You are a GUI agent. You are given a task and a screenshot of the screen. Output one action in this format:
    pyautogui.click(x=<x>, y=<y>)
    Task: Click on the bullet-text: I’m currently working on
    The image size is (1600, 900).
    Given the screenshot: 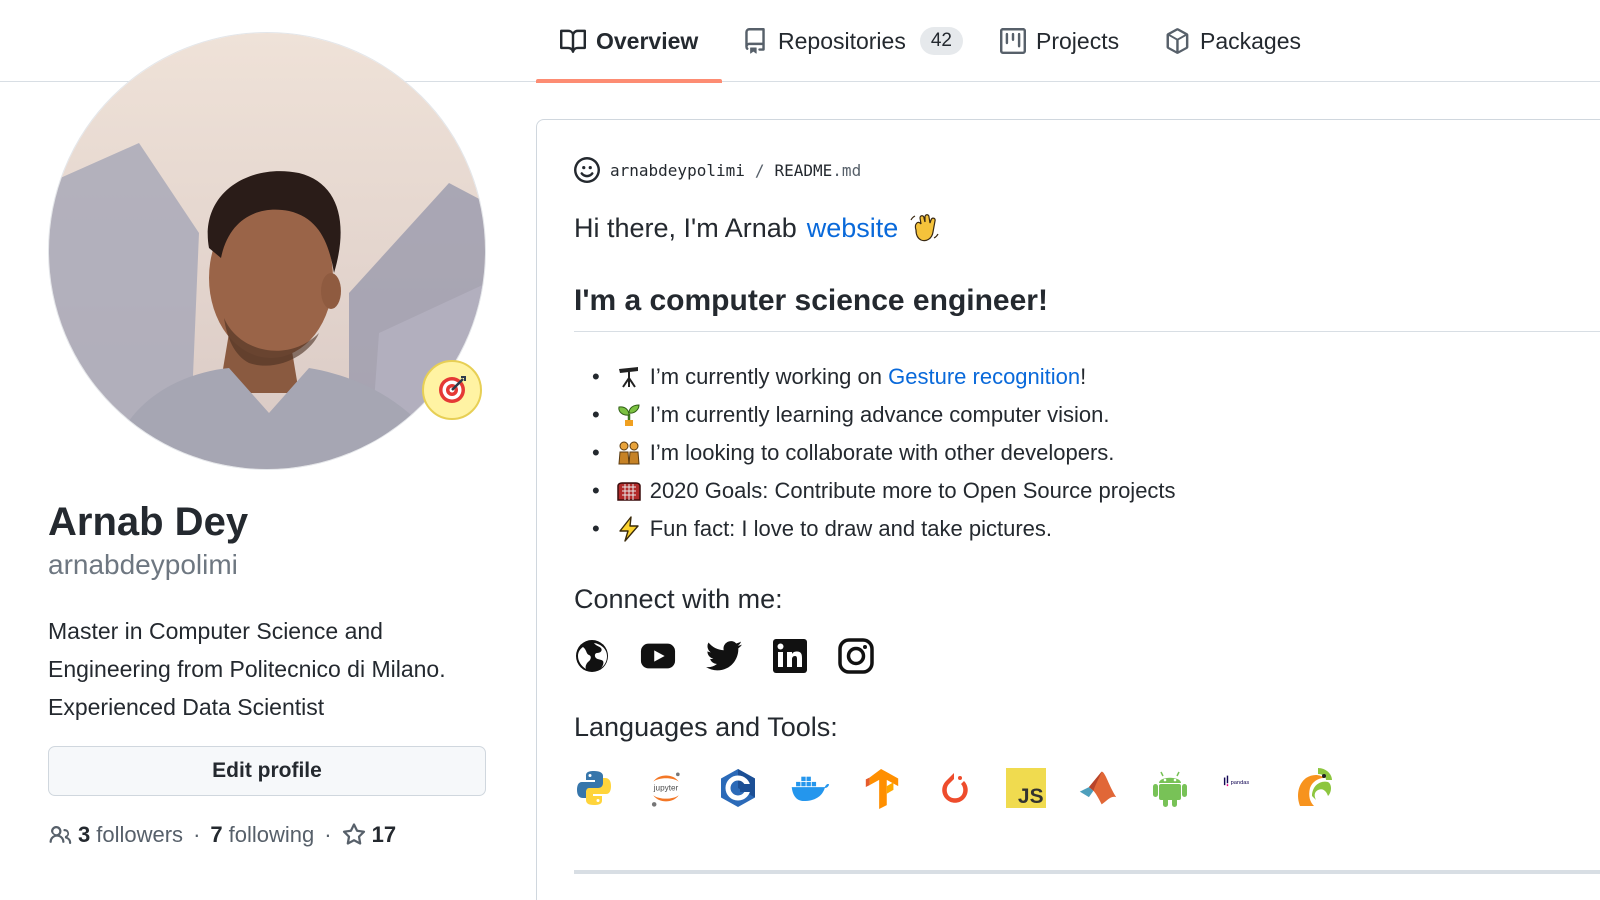 What is the action you would take?
    pyautogui.click(x=766, y=376)
    